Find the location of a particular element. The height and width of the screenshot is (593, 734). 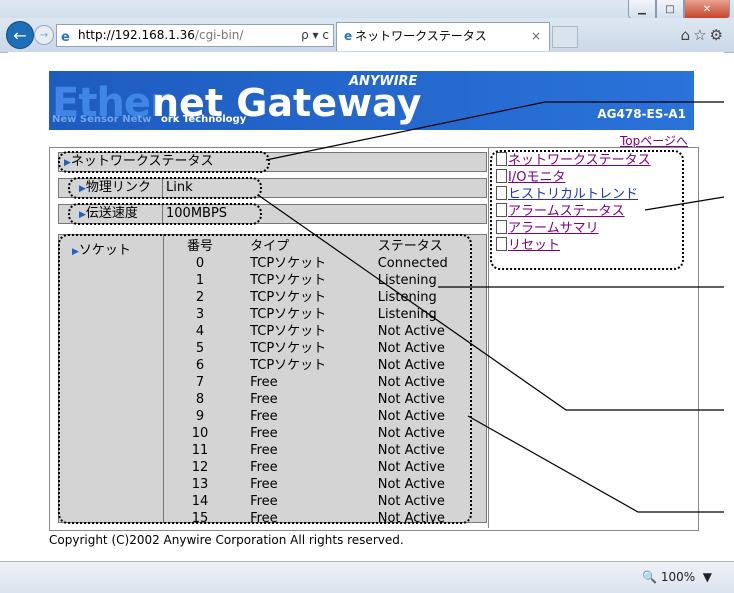

maximize-button: □ is located at coordinates (670, 9).